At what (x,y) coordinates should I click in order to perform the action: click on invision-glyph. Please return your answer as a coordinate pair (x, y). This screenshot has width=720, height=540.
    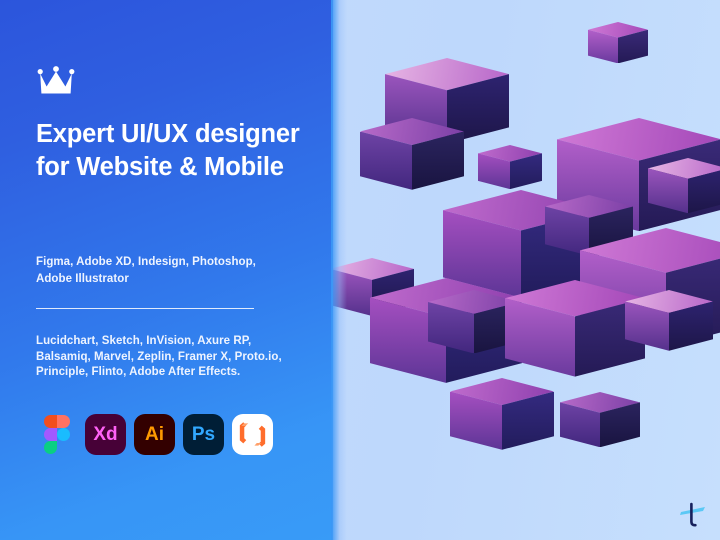
    Looking at the image, I should click on (252, 434).